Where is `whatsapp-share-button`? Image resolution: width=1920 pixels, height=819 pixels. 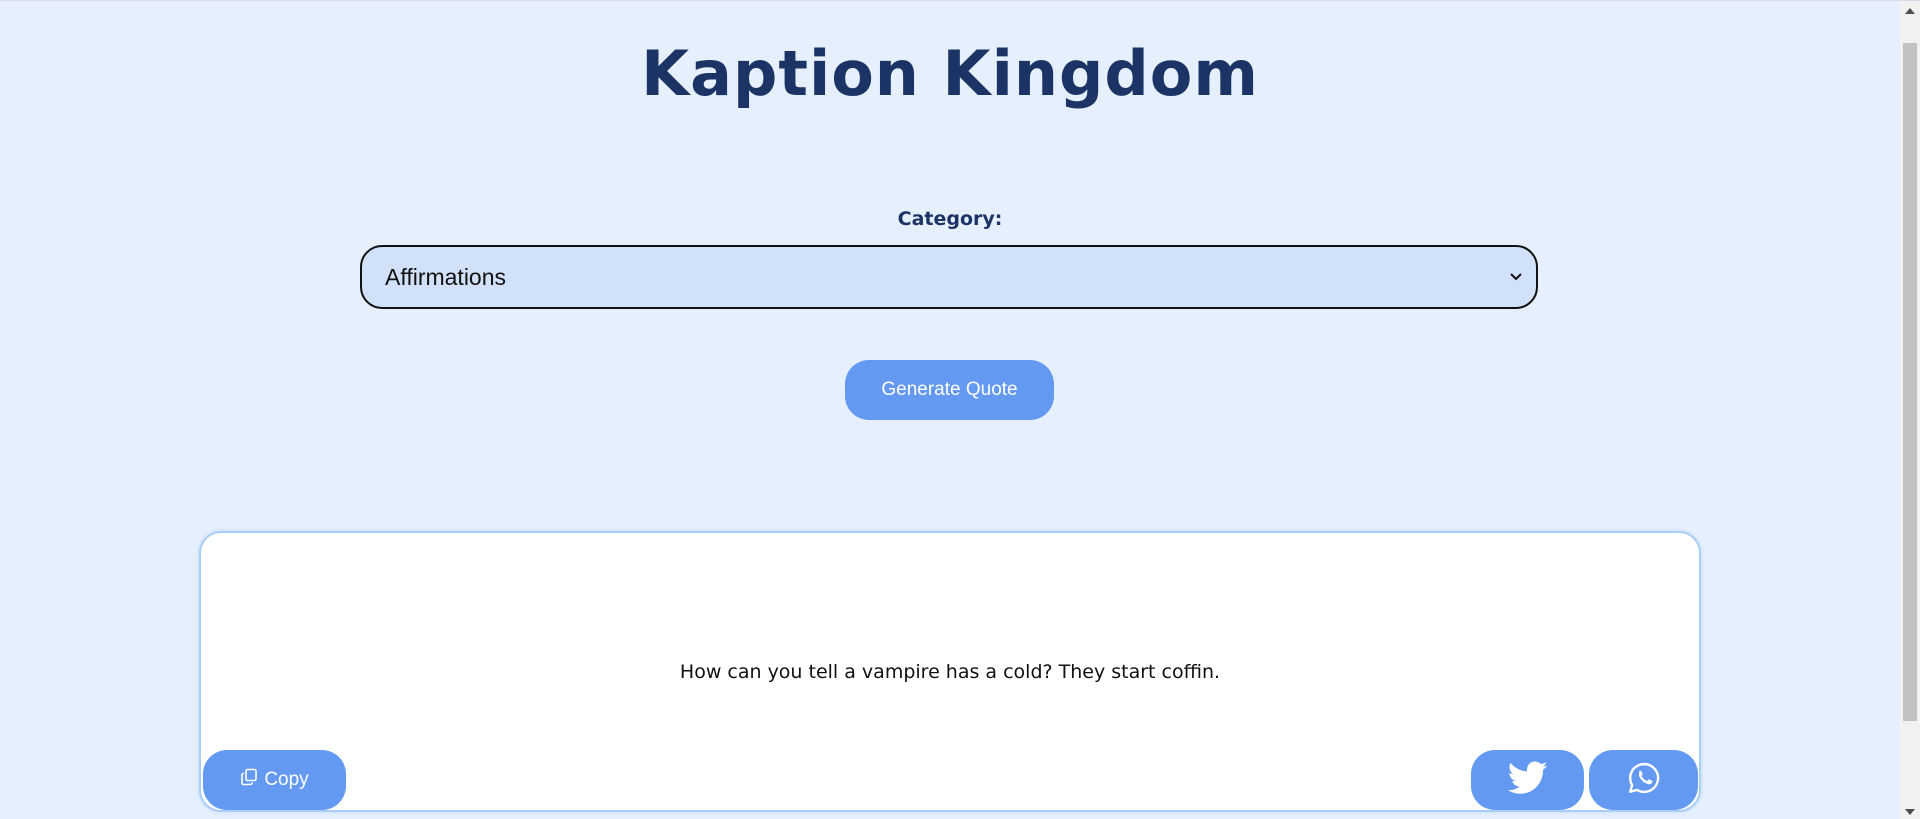 whatsapp-share-button is located at coordinates (1643, 780).